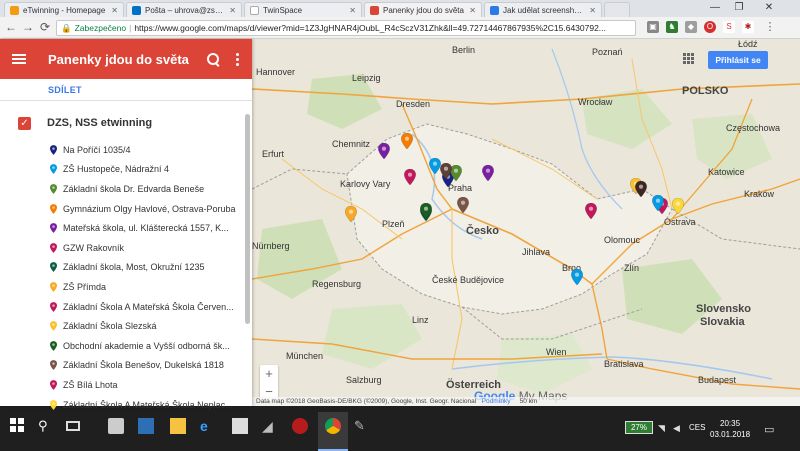  What do you see at coordinates (691, 27) in the screenshot?
I see `cube-extension-icon: ◆` at bounding box center [691, 27].